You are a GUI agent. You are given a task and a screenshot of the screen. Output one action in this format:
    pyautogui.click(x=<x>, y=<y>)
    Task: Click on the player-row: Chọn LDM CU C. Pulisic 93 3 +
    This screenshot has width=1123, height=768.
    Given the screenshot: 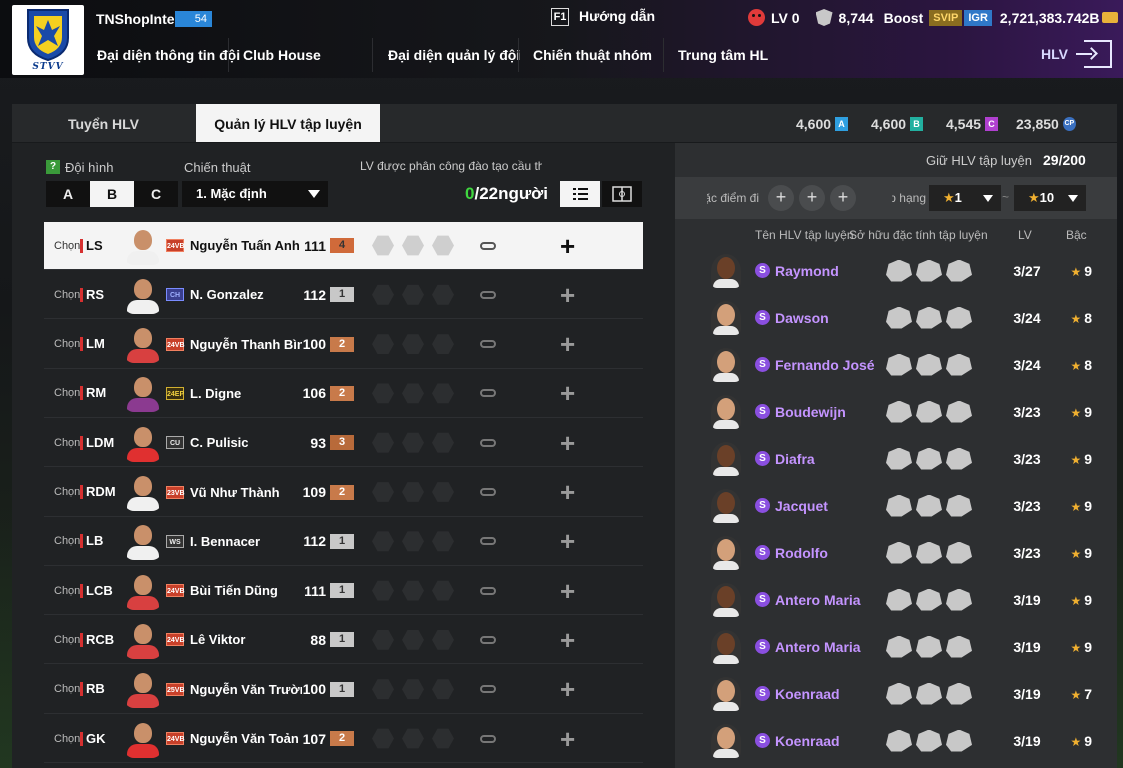 What is the action you would take?
    pyautogui.click(x=343, y=443)
    